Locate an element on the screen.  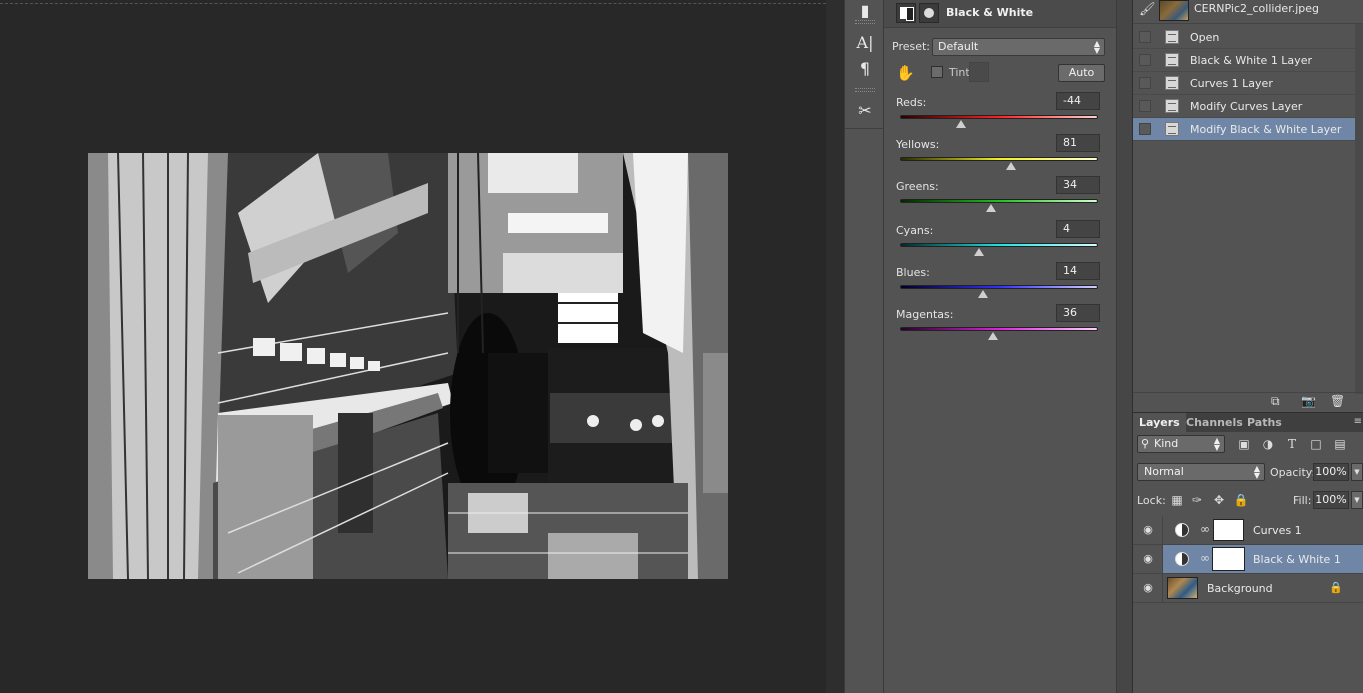
slider-value-field: -44 is located at coordinates (1078, 101).